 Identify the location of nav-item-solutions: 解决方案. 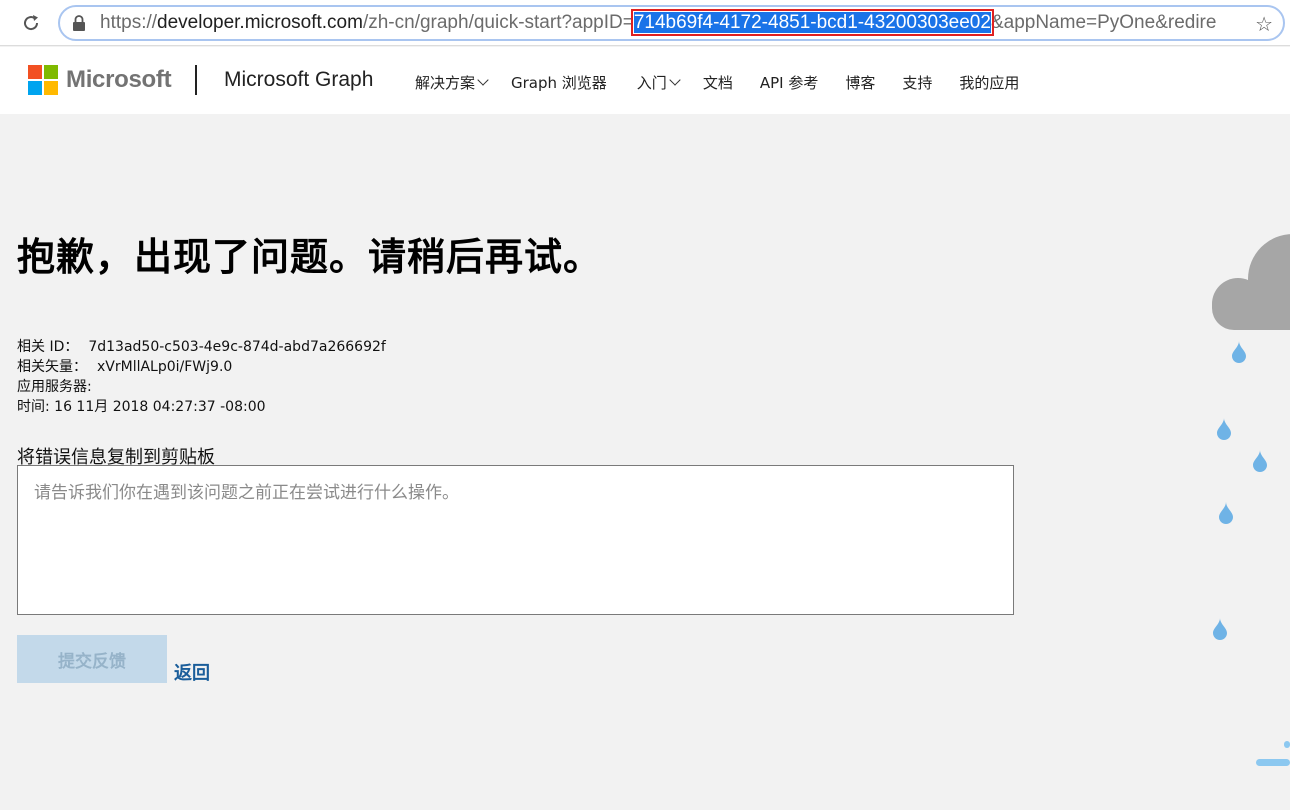
(452, 82).